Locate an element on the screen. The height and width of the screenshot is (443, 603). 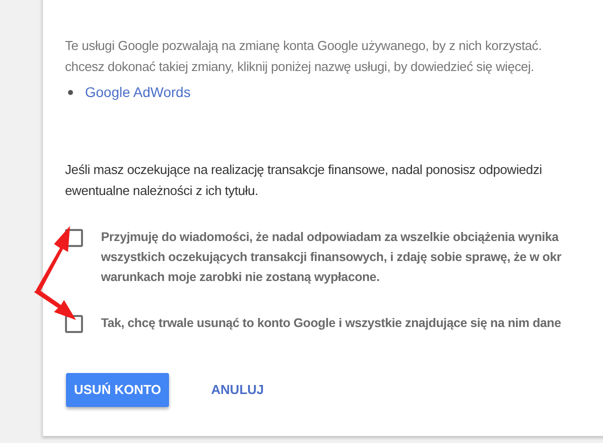
confirmation-label: Tak, chcę trwale usunąć to konto Google i wszystkie znajdujące się na nim dane is located at coordinates (331, 323).